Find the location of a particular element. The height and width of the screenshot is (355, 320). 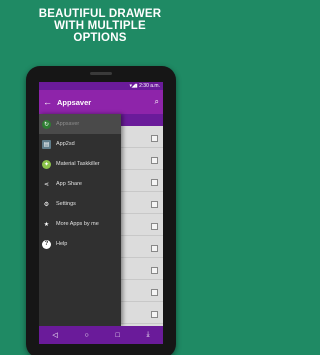

promo-line-2: WITH MULTIPLE is located at coordinates (100, 26).